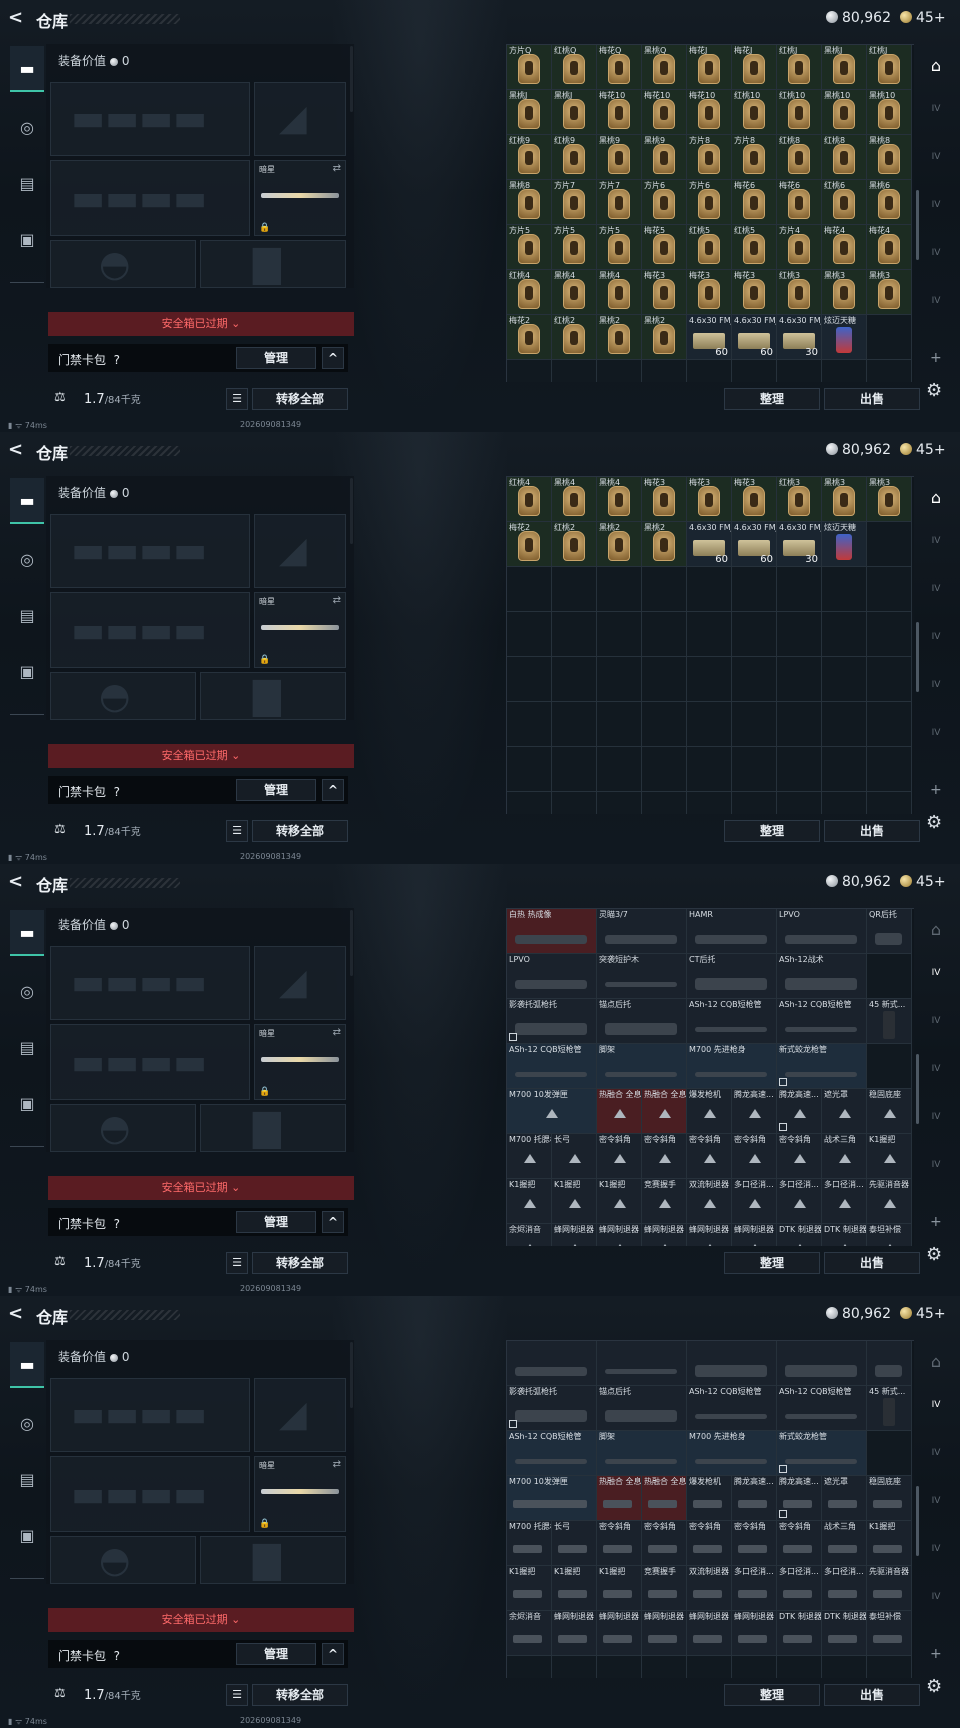 The width and height of the screenshot is (960, 1728). I want to click on stash-item: M700 托腮板, so click(529, 1156).